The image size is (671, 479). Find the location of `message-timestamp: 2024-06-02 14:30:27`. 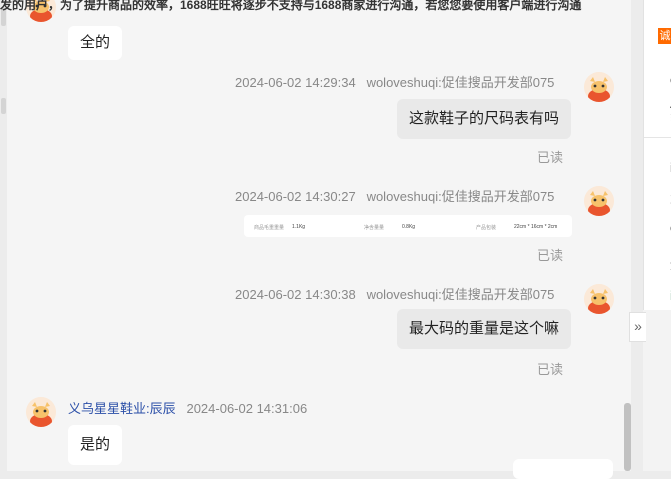

message-timestamp: 2024-06-02 14:30:27 is located at coordinates (295, 196).